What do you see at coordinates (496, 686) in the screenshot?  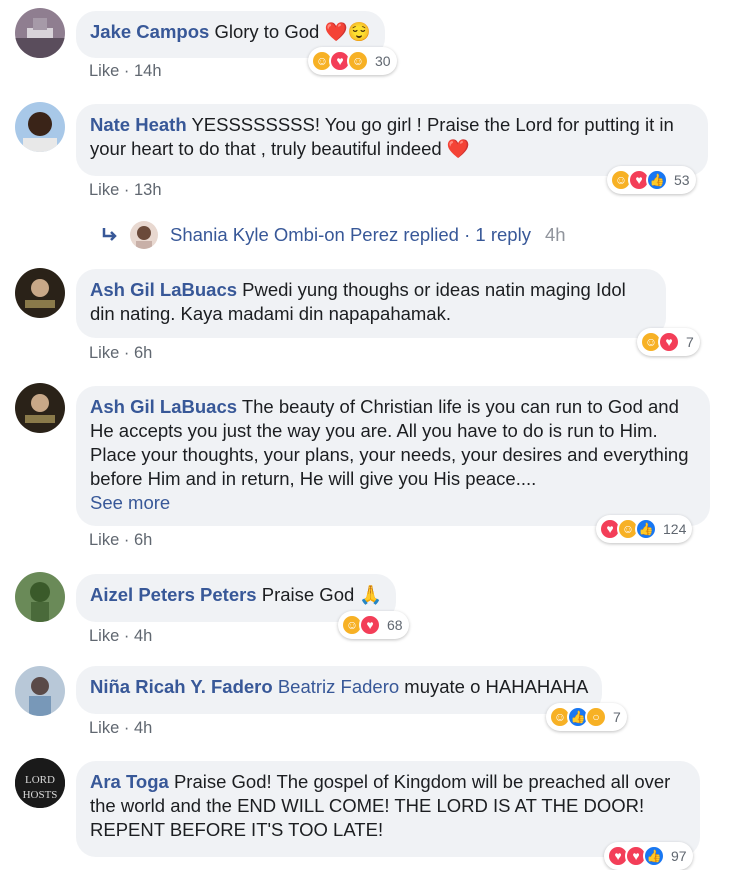 I see `comment-text: muyate o HAHAHAHA` at bounding box center [496, 686].